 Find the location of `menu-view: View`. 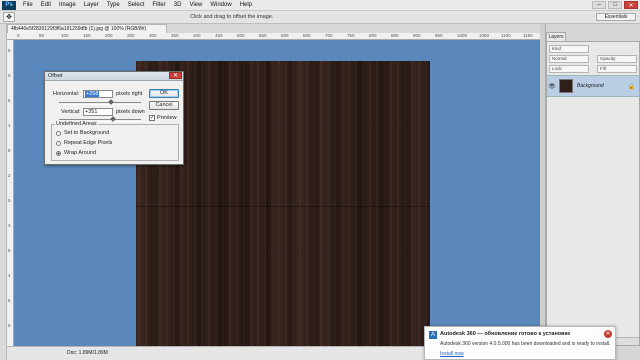

menu-view: View is located at coordinates (195, 5).